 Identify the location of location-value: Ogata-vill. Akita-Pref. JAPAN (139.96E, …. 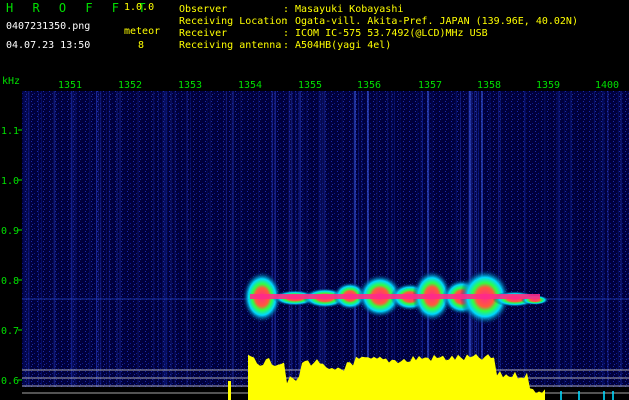
(436, 21).